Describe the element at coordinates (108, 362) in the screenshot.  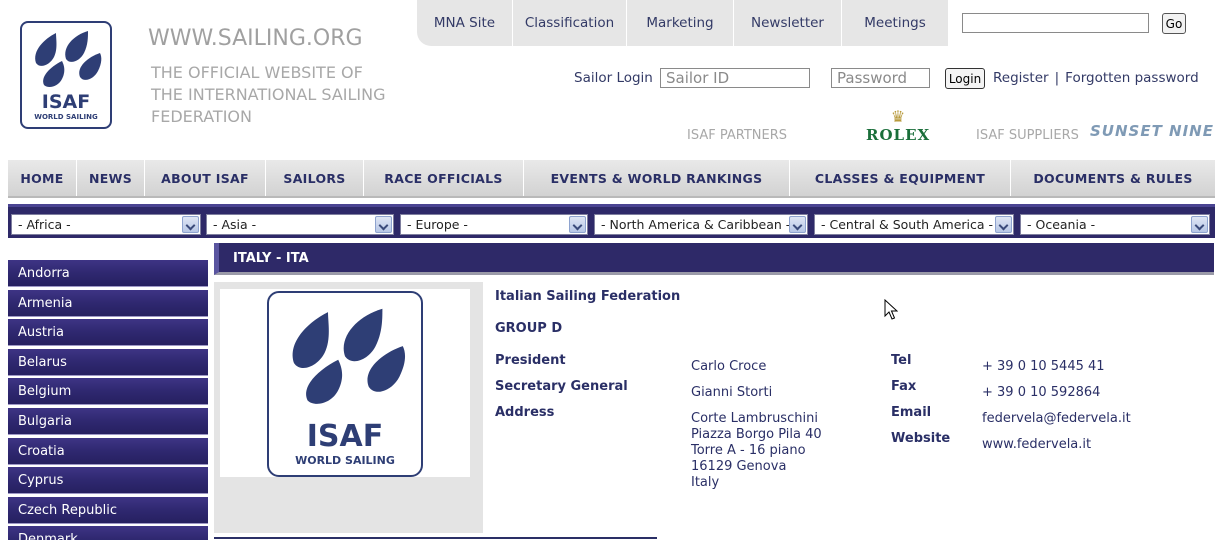
I see `sidebar-item-belarus: Belarus` at that location.